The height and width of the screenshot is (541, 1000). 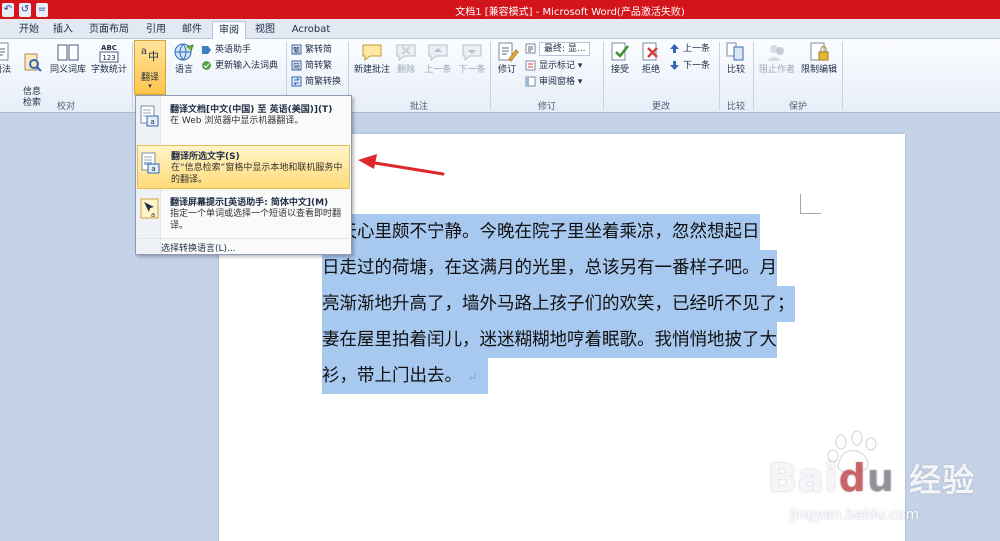 I want to click on update-ime-label: 更新输入法词典, so click(x=247, y=65).